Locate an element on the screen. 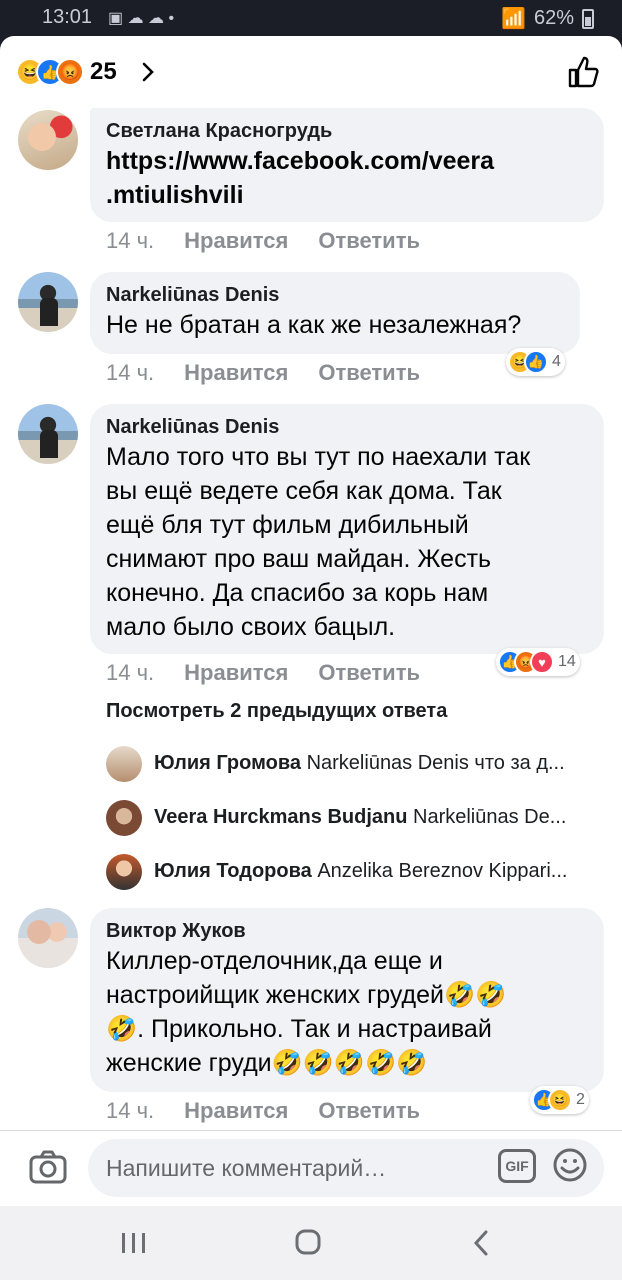  system-nav-bar is located at coordinates (311, 1243).